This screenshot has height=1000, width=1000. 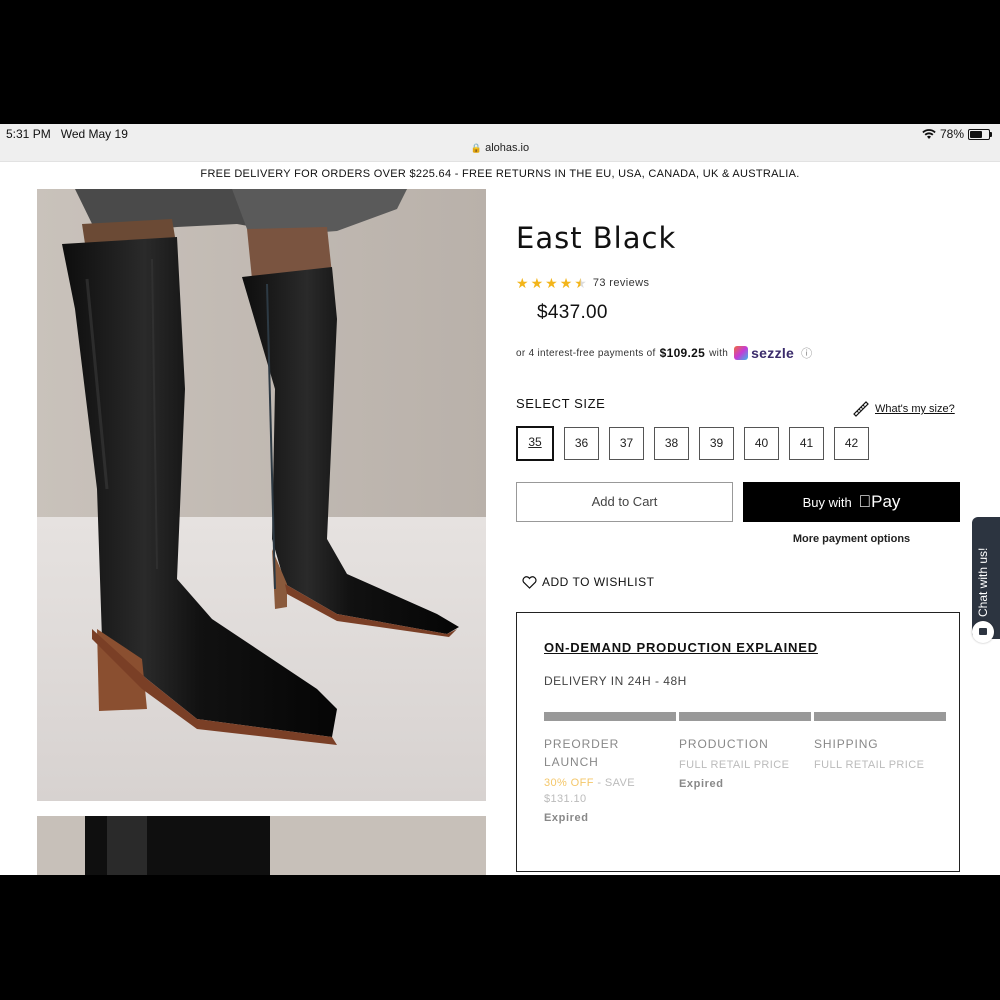 I want to click on address-bar: 🔒 alohas.io, so click(x=500, y=148).